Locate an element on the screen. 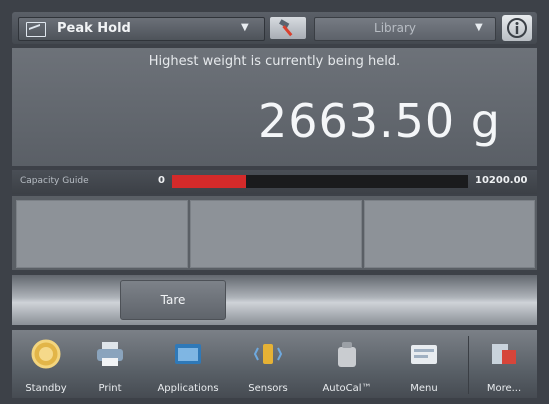  menu-label: Menu is located at coordinates (424, 388).